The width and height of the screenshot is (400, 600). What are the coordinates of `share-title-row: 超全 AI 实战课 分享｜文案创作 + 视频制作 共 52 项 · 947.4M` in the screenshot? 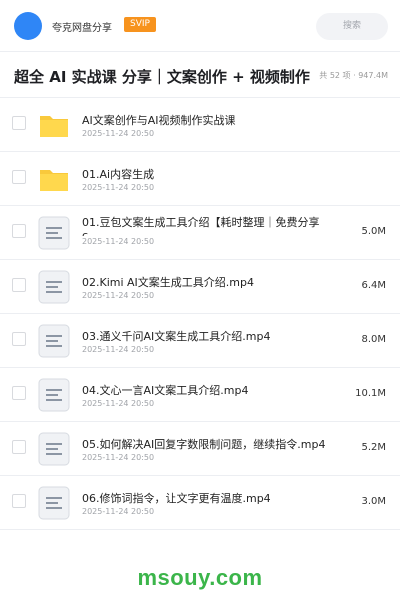 It's located at (200, 75).